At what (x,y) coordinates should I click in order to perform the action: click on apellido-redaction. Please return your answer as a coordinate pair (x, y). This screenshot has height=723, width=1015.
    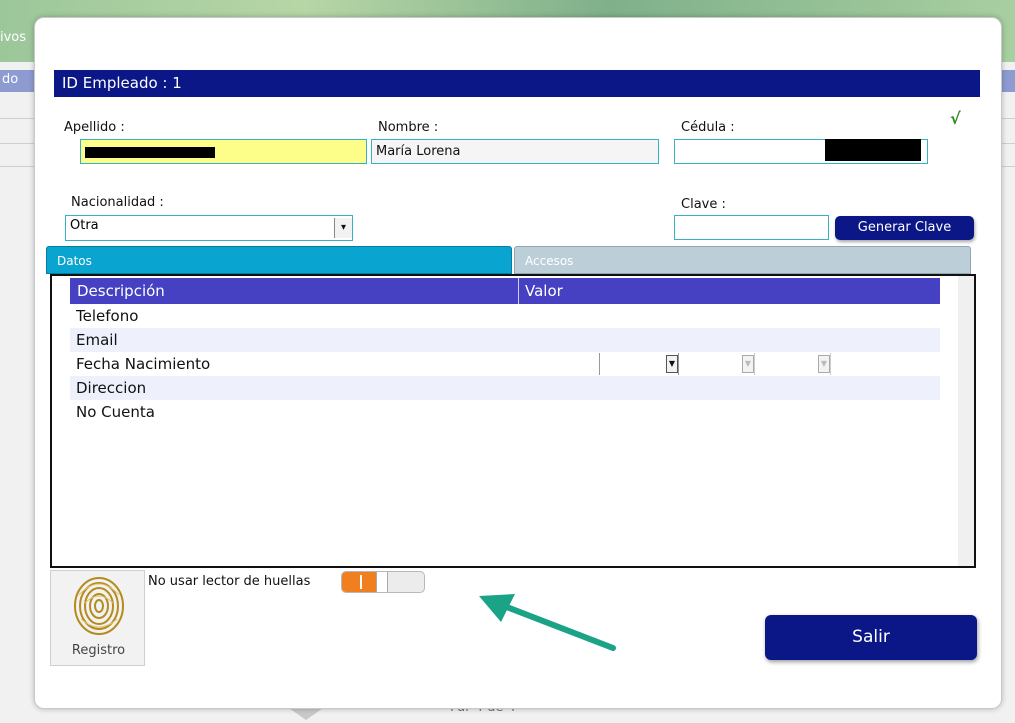
    Looking at the image, I should click on (150, 152).